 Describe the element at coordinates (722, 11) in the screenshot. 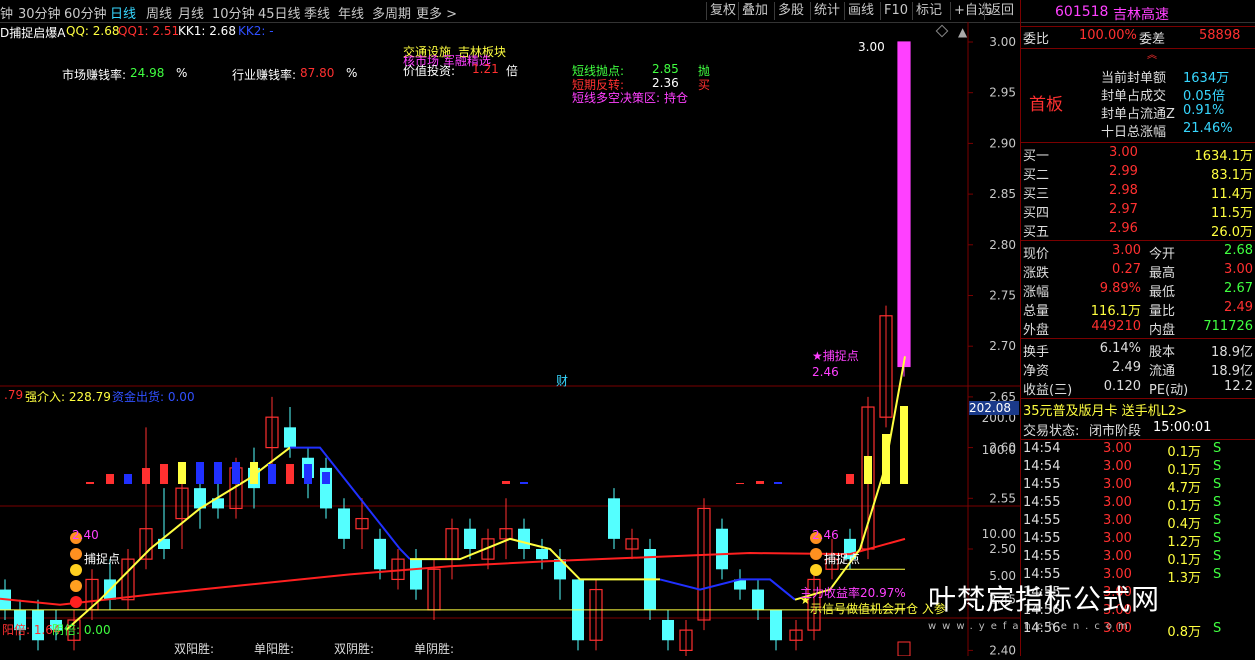

I see `toolbar-button-0: 复权` at that location.